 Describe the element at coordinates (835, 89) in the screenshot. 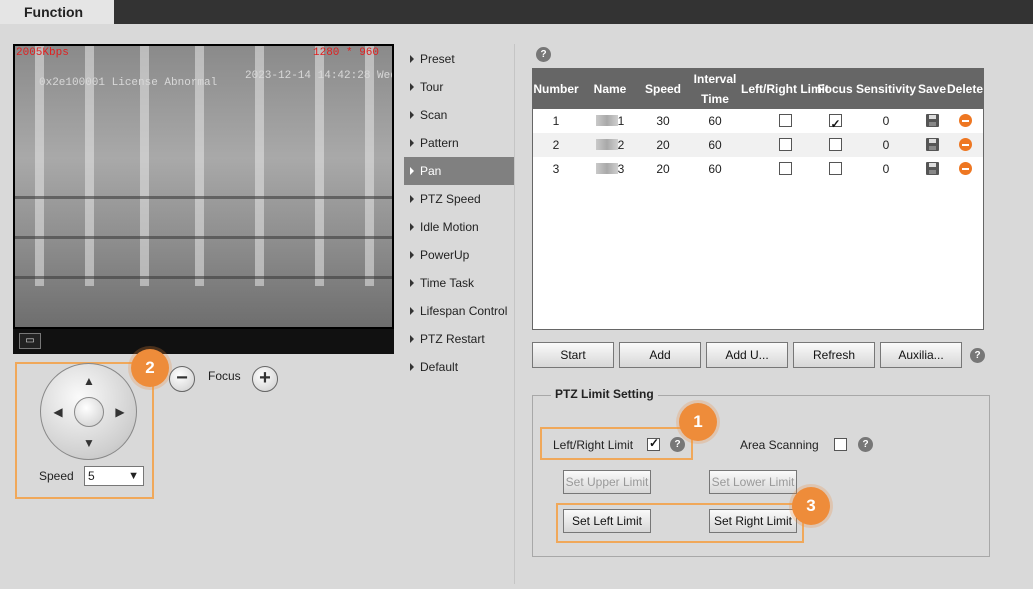

I see `col-focus: Focus` at that location.